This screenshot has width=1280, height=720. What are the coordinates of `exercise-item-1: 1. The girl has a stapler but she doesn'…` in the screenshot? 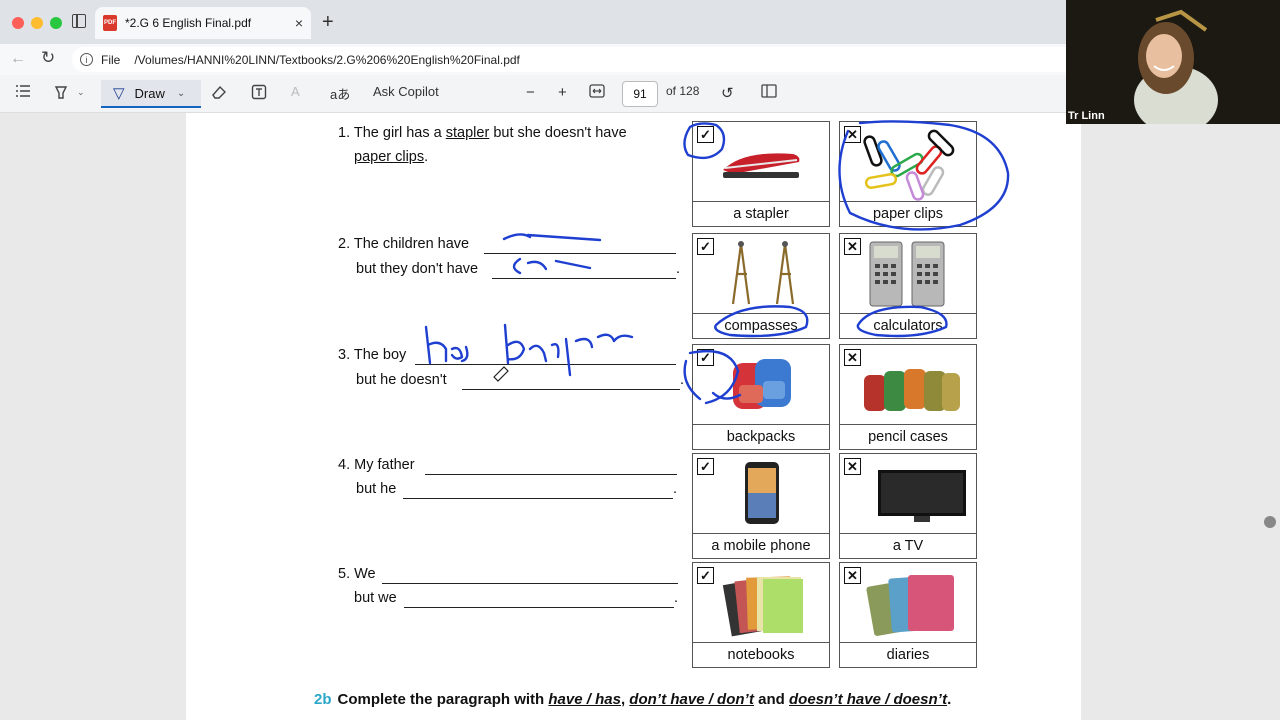 It's located at (482, 133).